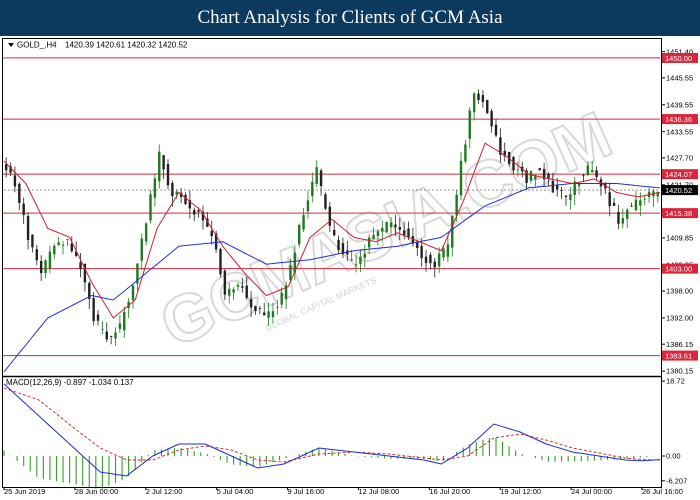 This screenshot has width=700, height=500. Describe the element at coordinates (673, 456) in the screenshot. I see `macd-tick-label: 0.00` at that location.